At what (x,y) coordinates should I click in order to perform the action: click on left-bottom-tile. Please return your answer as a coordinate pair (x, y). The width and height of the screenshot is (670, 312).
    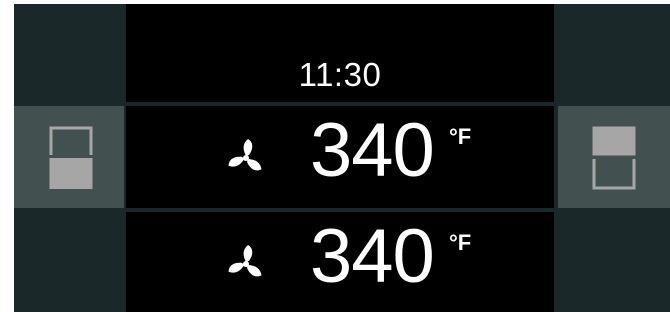
    Looking at the image, I should click on (69, 262).